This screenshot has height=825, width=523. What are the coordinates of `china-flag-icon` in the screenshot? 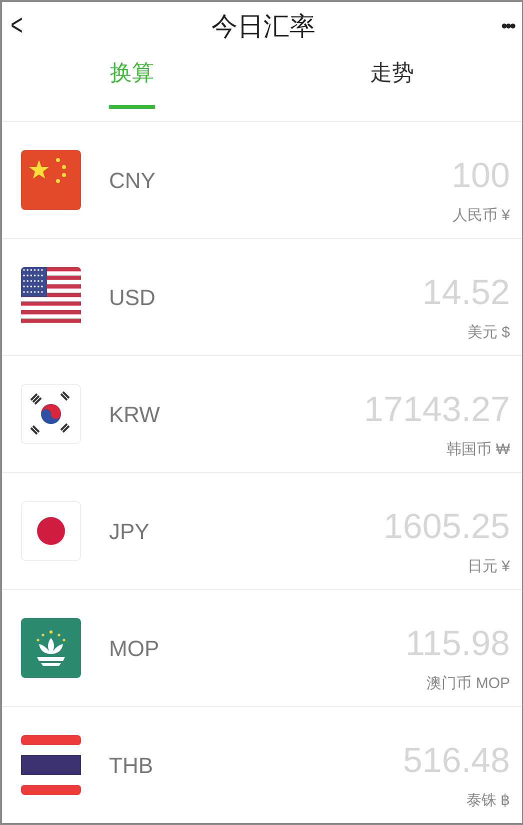 It's located at (51, 180).